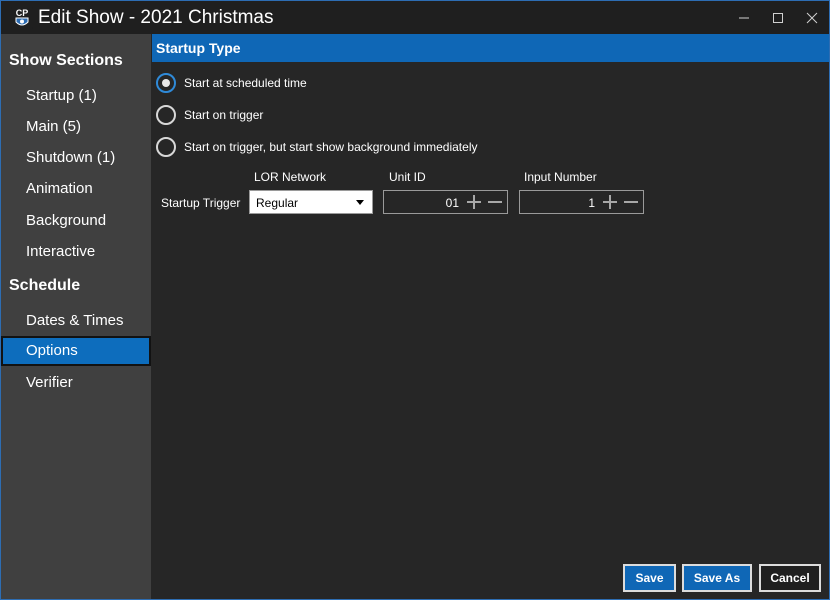  I want to click on option-on-trigger: Start on trigger, so click(209, 115).